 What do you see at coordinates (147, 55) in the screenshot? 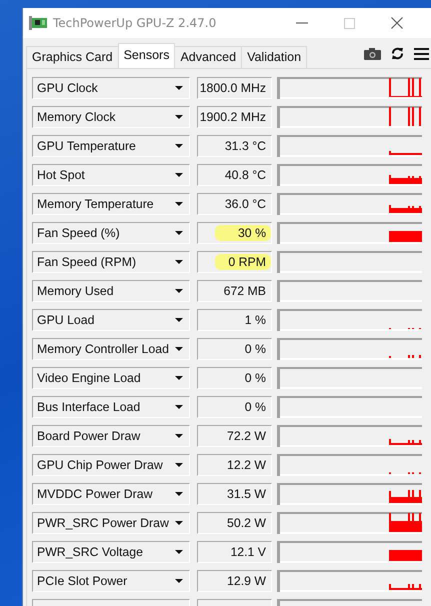
I see `tab: Sensors` at bounding box center [147, 55].